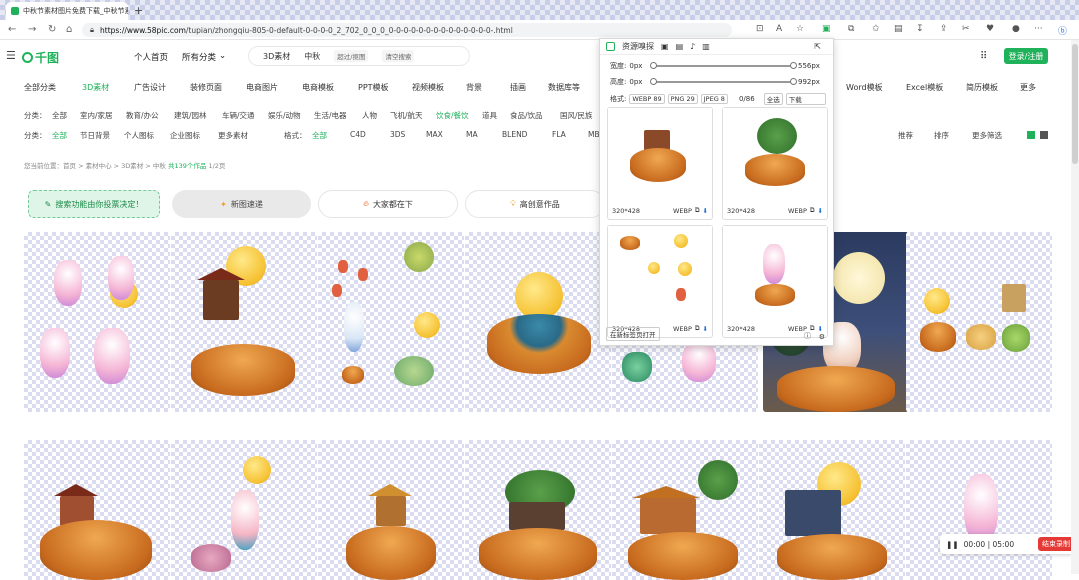  What do you see at coordinates (966, 29) in the screenshot?
I see `screenshot-icon: ✂` at bounding box center [966, 29].